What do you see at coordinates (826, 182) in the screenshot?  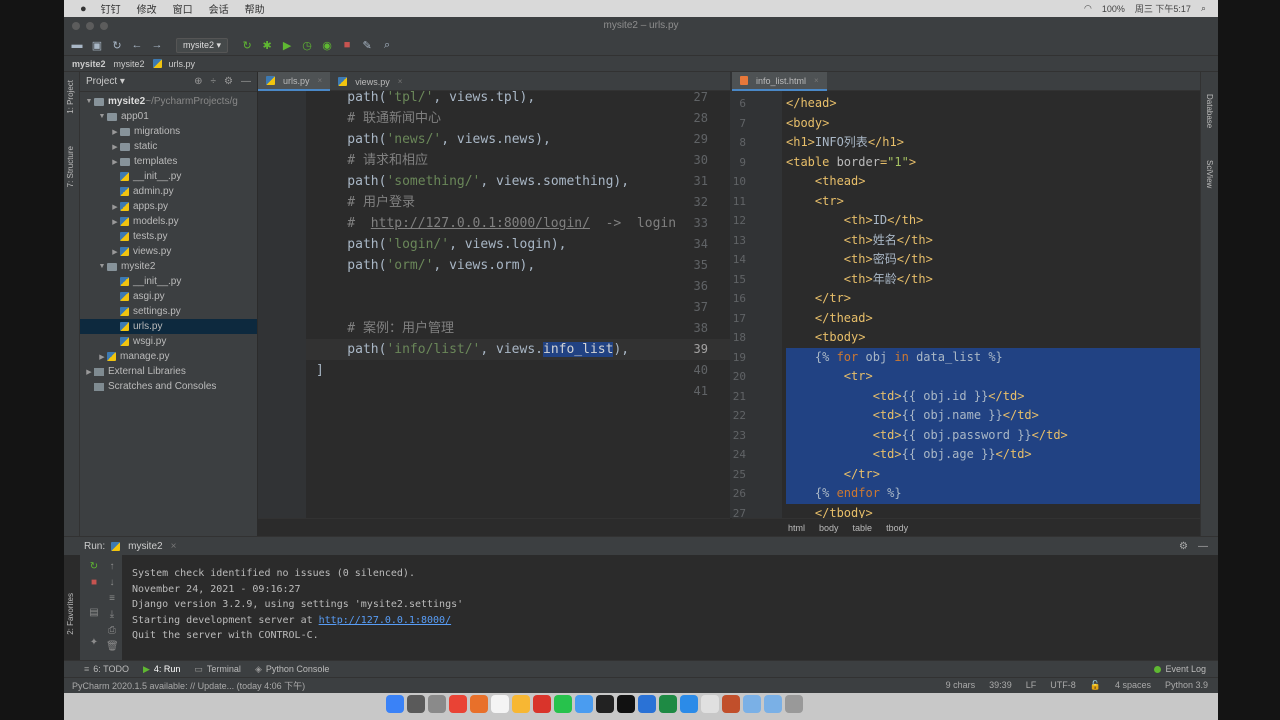 I see `code-line: <thead>` at bounding box center [826, 182].